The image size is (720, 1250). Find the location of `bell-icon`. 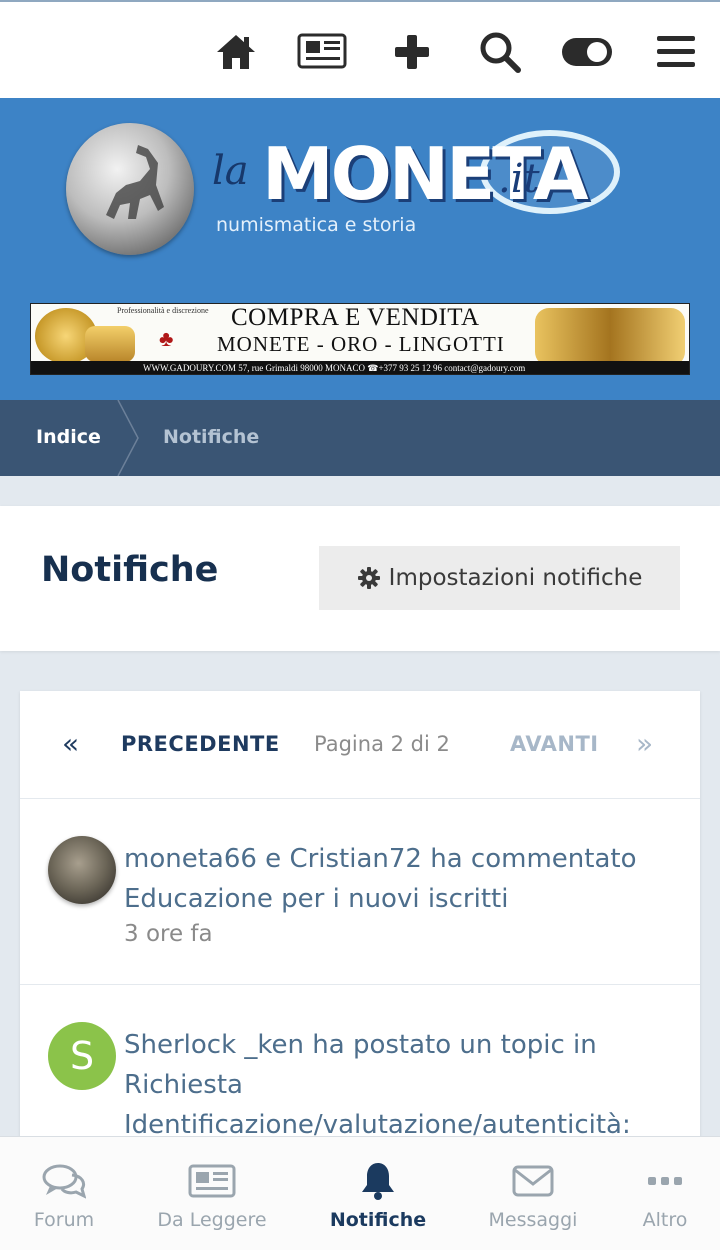

bell-icon is located at coordinates (378, 1181).